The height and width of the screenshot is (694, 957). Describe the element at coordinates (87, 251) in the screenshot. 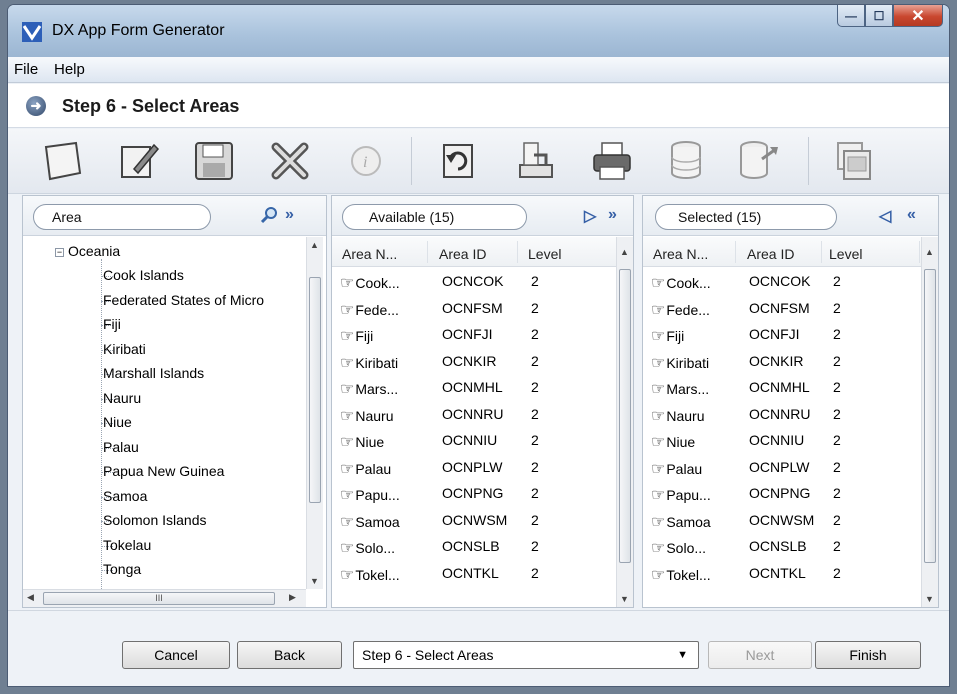

I see `tree-node-oceania: − Oceania` at that location.